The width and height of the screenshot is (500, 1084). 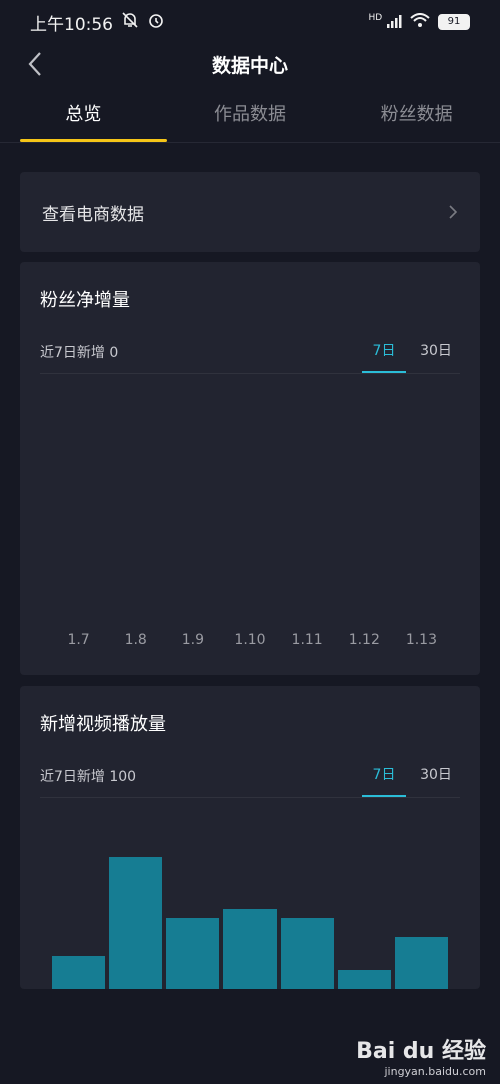 I want to click on fans-card-title: 粉丝净增量, so click(x=85, y=300).